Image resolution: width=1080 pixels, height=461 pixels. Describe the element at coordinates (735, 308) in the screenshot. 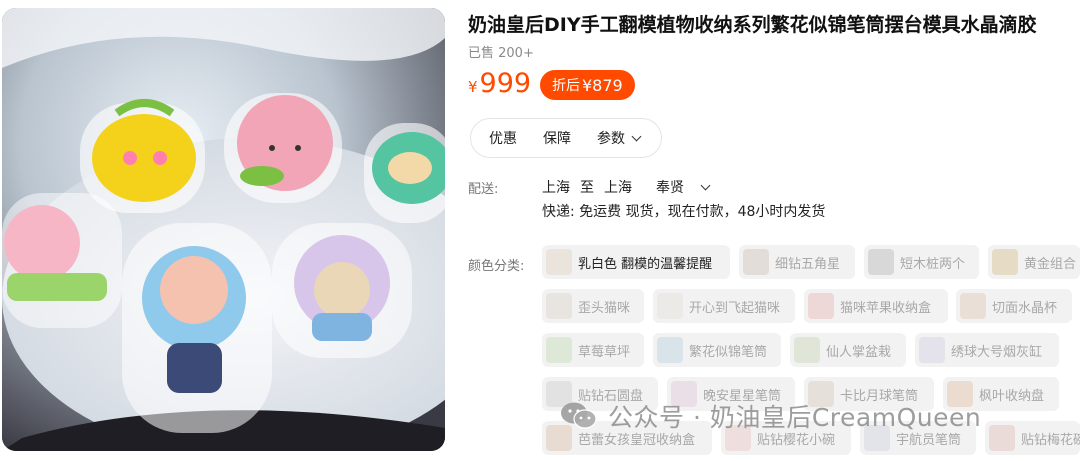

I see `option-label: 开心到飞起猫咪` at that location.